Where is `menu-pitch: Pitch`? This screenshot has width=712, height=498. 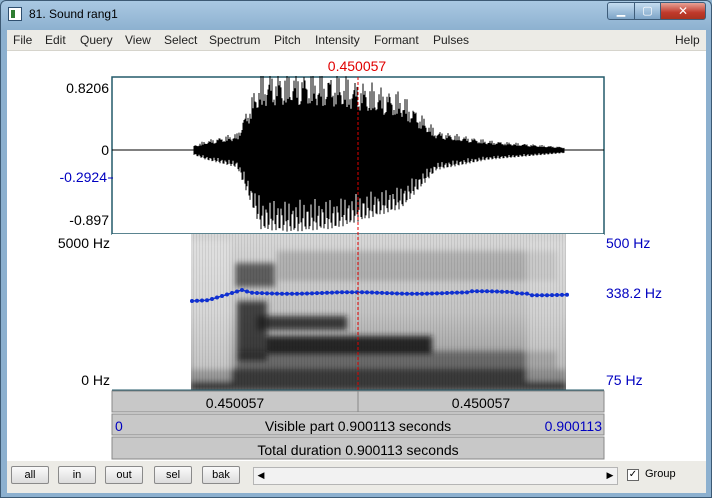 menu-pitch: Pitch is located at coordinates (287, 40).